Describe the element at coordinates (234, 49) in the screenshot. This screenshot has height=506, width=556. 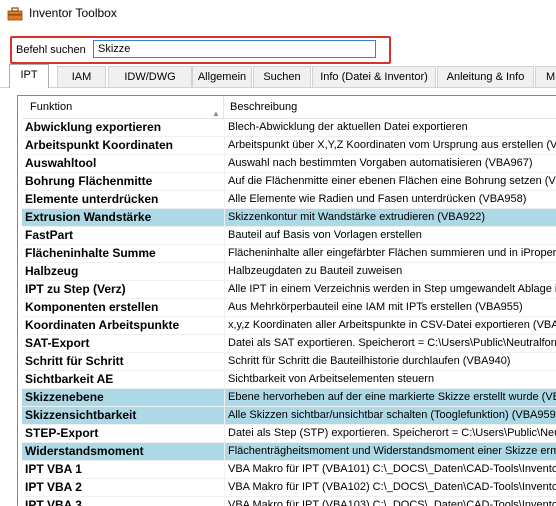
I see `search-input` at that location.